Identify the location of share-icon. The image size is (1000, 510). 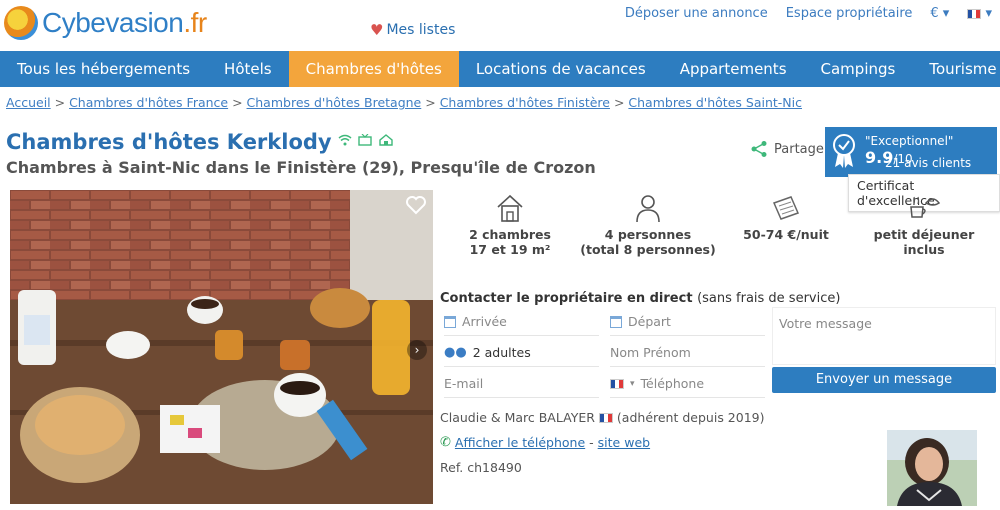
(759, 149).